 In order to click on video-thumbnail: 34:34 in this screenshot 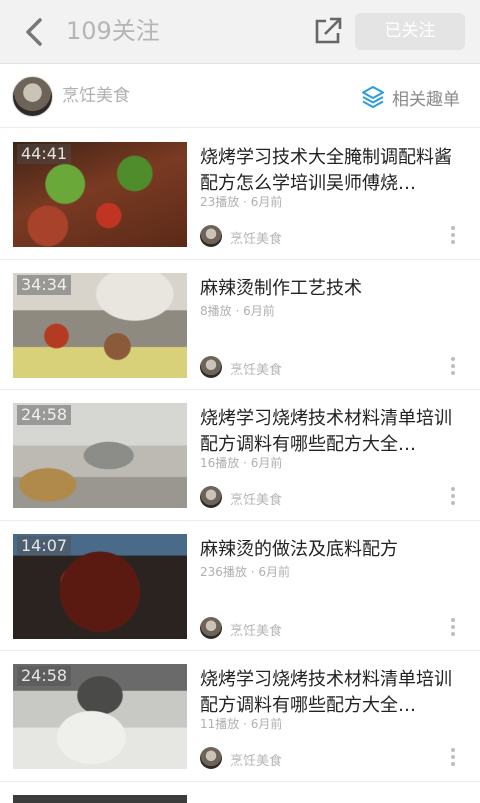, I will do `click(100, 325)`.